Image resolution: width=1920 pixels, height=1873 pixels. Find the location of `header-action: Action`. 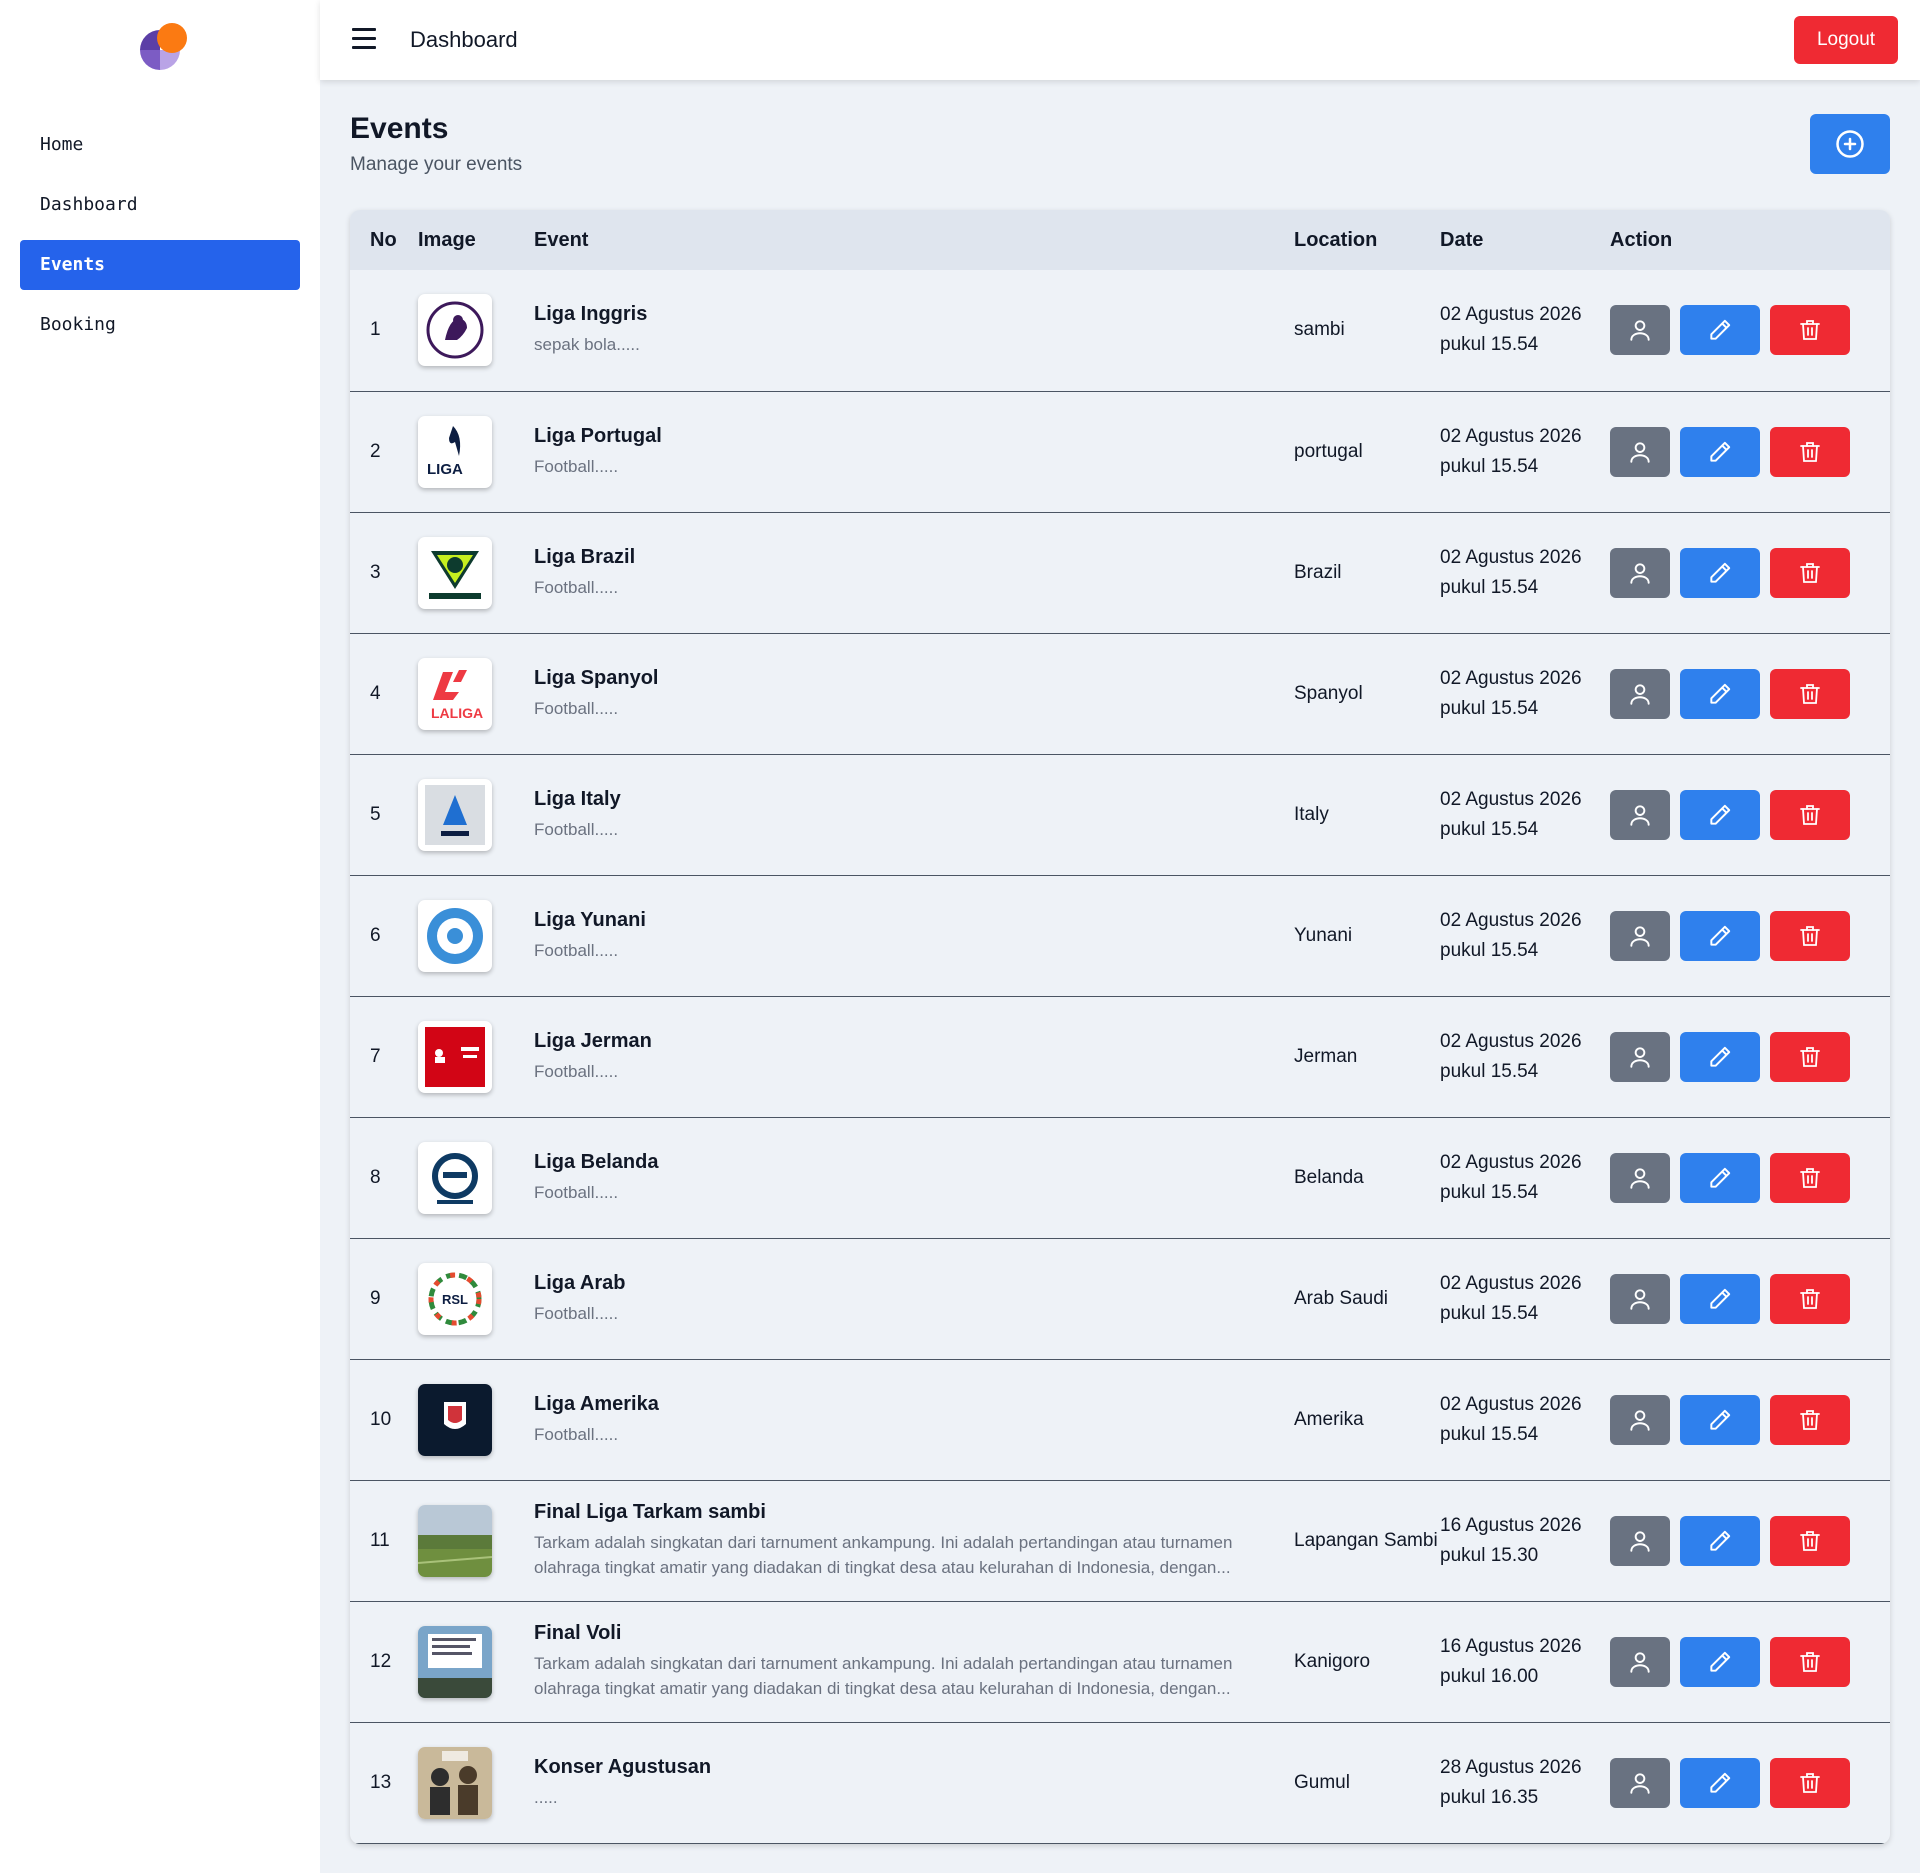

header-action: Action is located at coordinates (1641, 239).